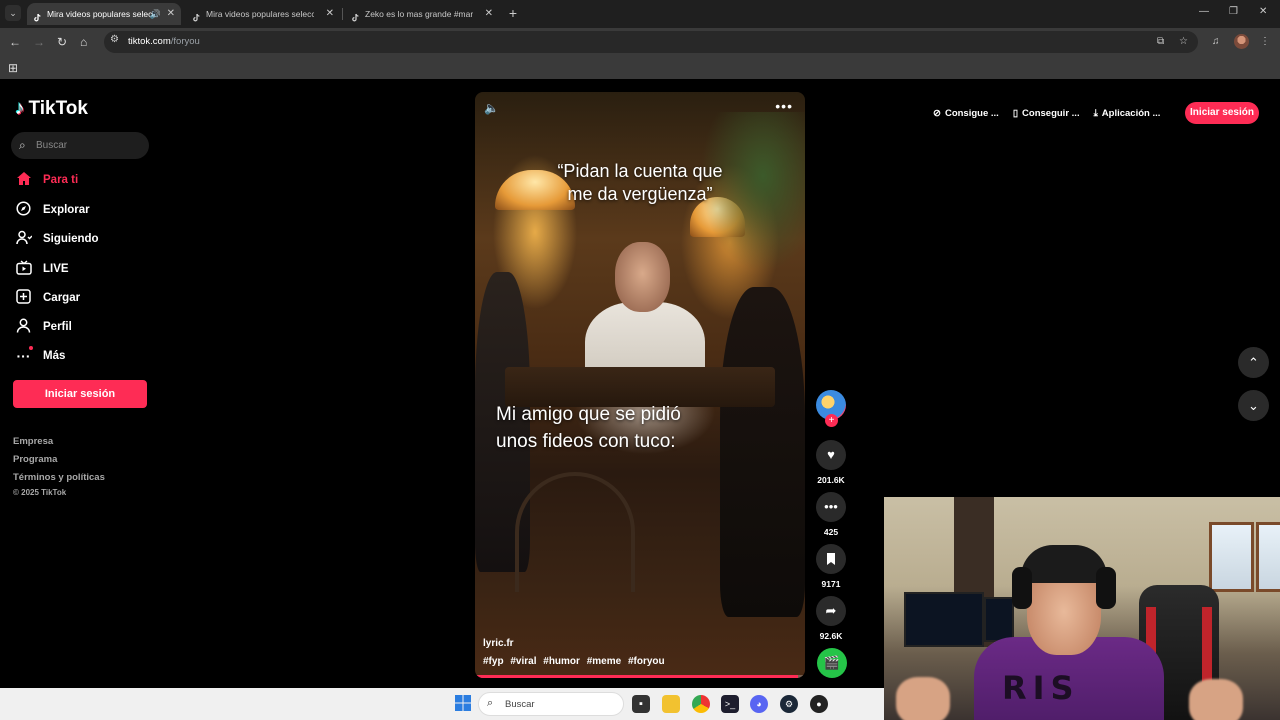 Image resolution: width=1280 pixels, height=720 pixels. I want to click on search-box: ⌕, so click(80, 145).